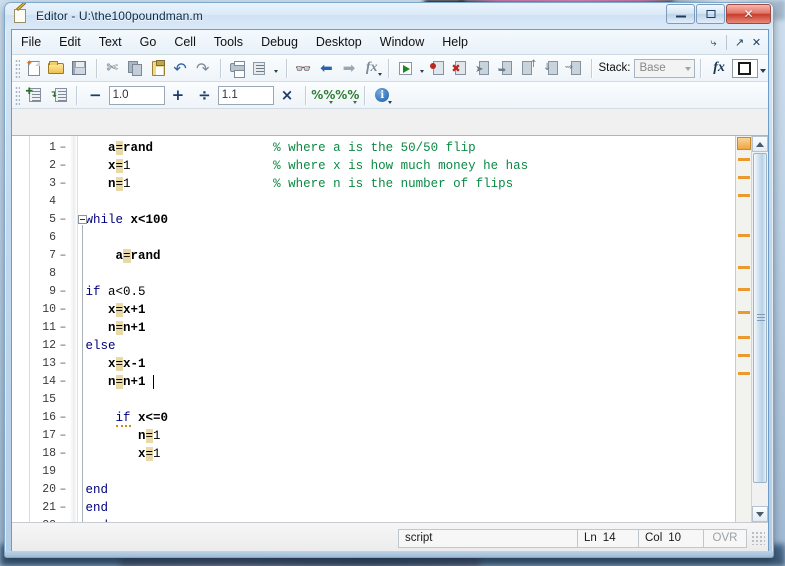 This screenshot has width=785, height=566. What do you see at coordinates (95, 95) in the screenshot?
I see `decrease-value-icon: −` at bounding box center [95, 95].